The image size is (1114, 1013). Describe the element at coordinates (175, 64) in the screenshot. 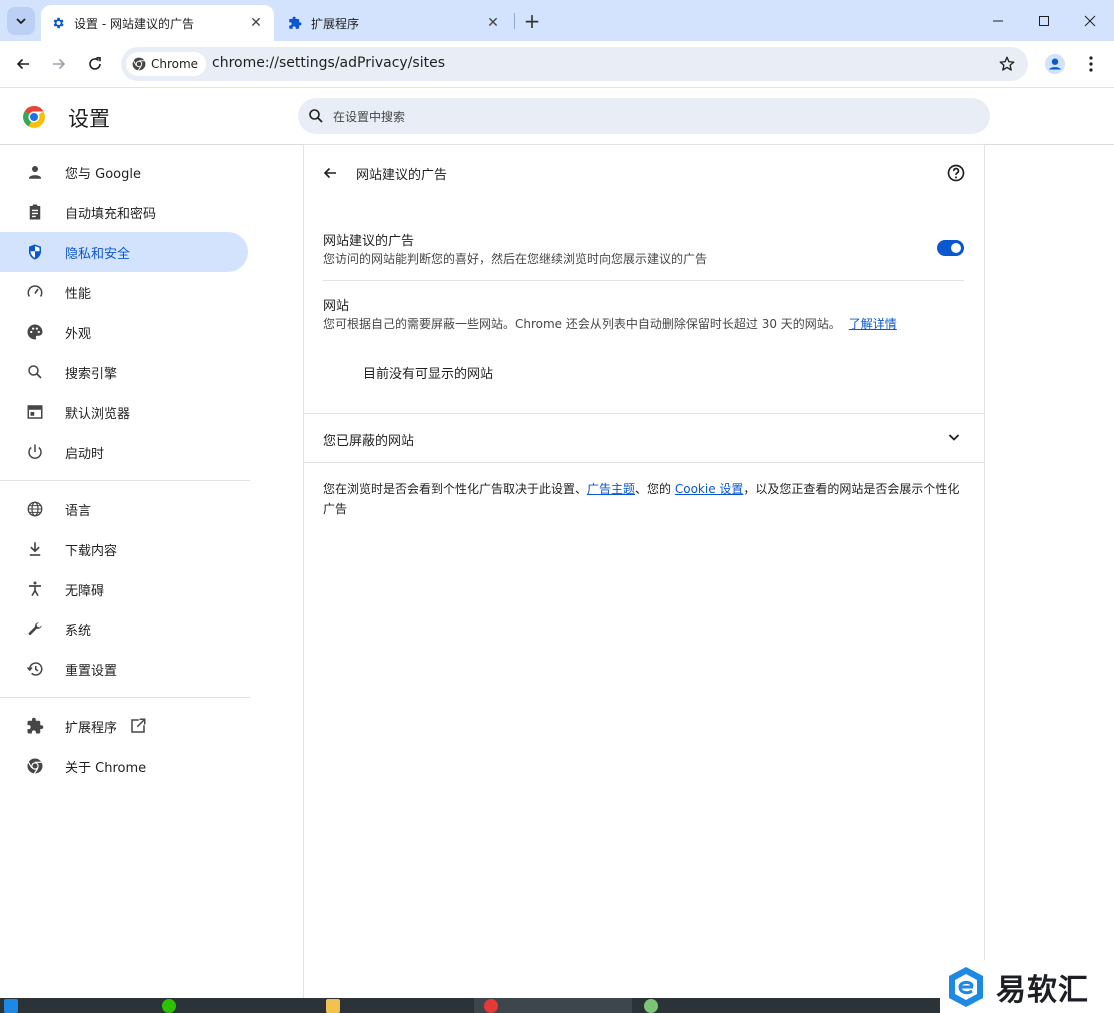

I see `site-chip-label: Chrome` at that location.